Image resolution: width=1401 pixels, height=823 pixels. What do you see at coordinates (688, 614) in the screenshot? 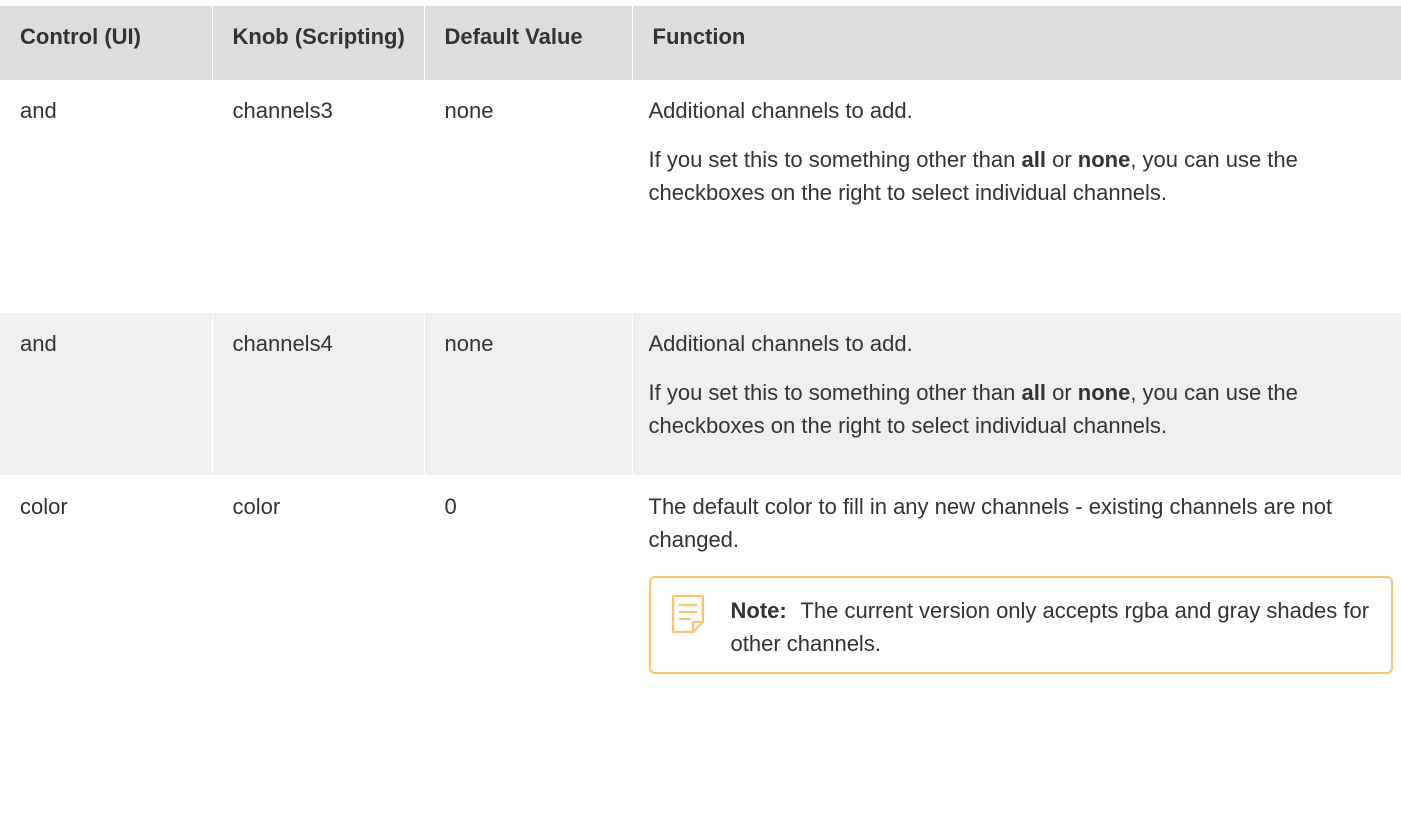
I see `note-icon` at bounding box center [688, 614].